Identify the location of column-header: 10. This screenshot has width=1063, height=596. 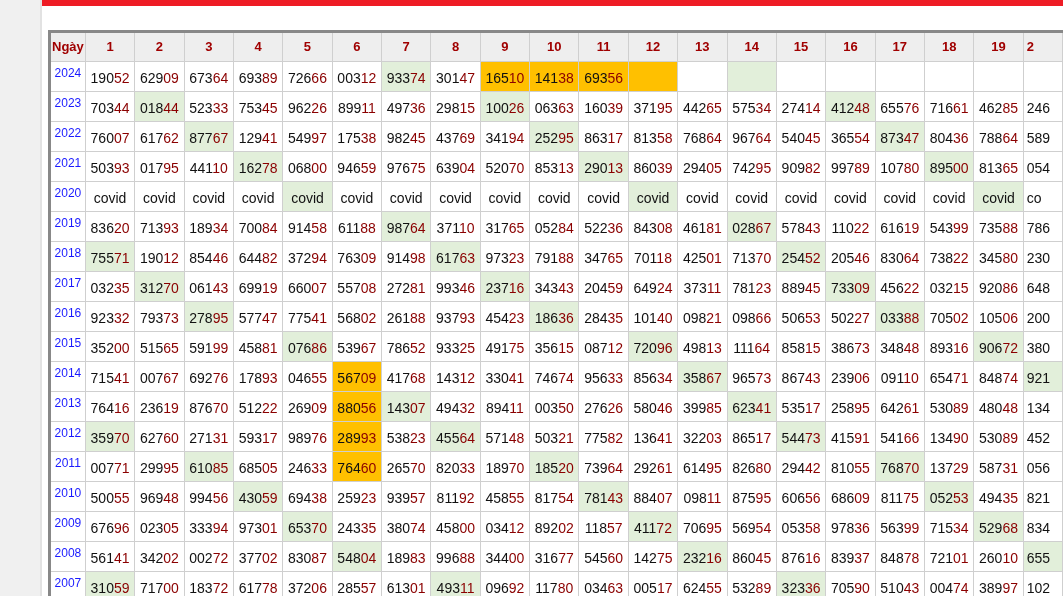
(554, 46).